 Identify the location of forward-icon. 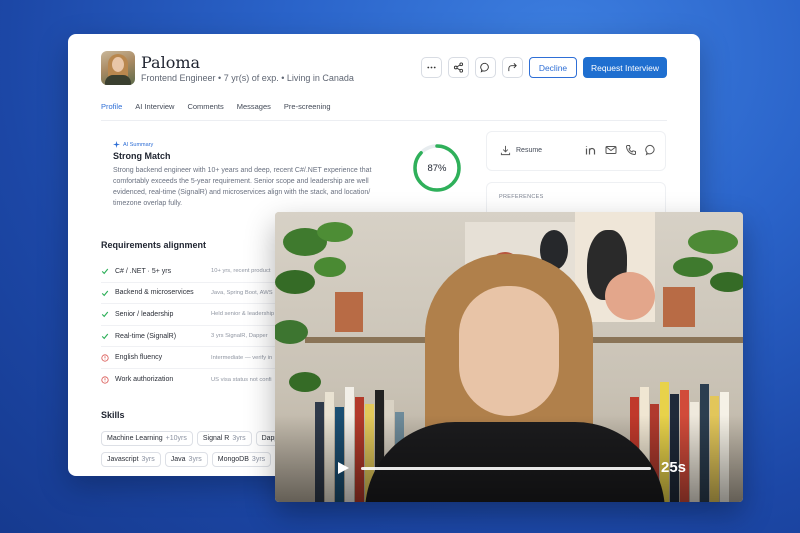
(512, 67).